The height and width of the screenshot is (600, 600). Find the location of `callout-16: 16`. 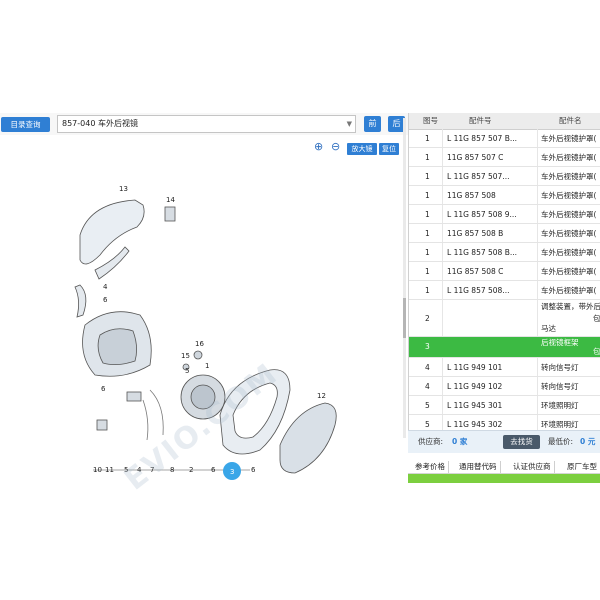

callout-16: 16 is located at coordinates (199, 344).